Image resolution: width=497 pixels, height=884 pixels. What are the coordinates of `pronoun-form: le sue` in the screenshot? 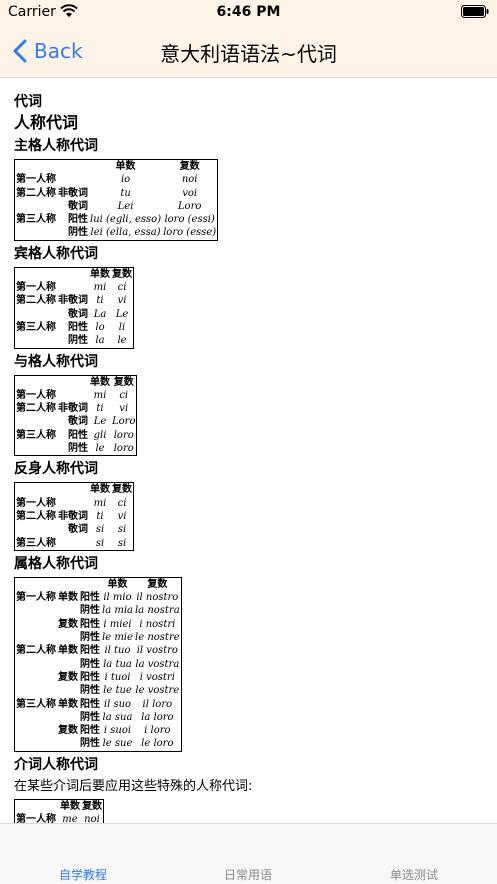 It's located at (117, 744).